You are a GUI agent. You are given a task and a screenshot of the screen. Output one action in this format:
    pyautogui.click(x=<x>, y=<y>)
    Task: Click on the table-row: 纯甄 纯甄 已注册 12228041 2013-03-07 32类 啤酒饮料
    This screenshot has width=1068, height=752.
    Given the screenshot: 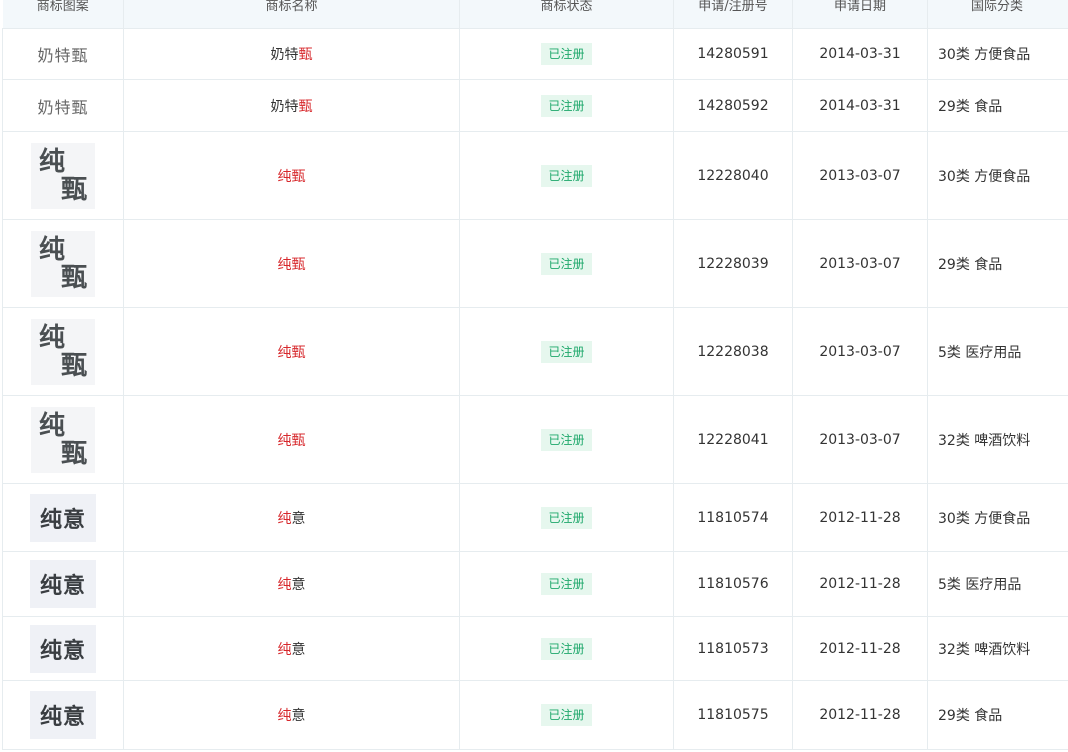 What is the action you would take?
    pyautogui.click(x=535, y=439)
    